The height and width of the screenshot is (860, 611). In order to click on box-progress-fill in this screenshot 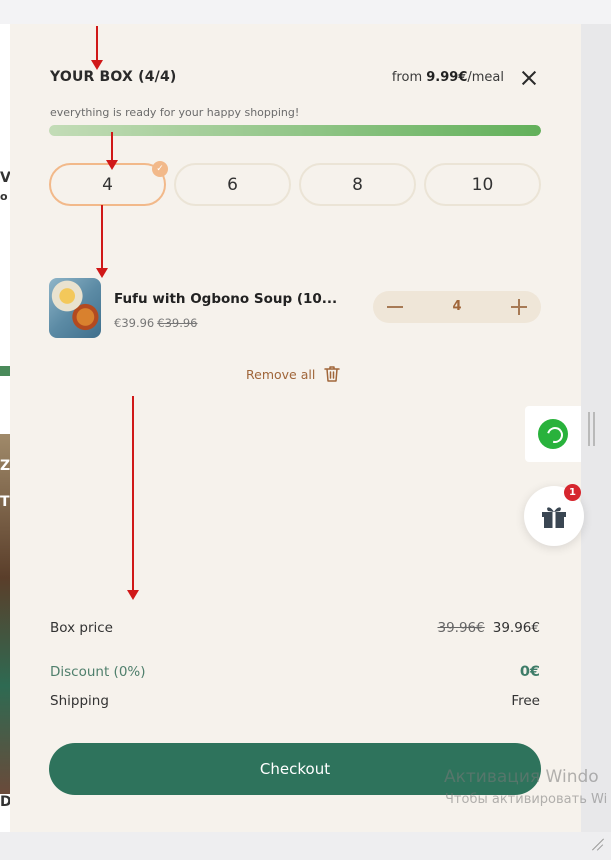, I will do `click(295, 130)`.